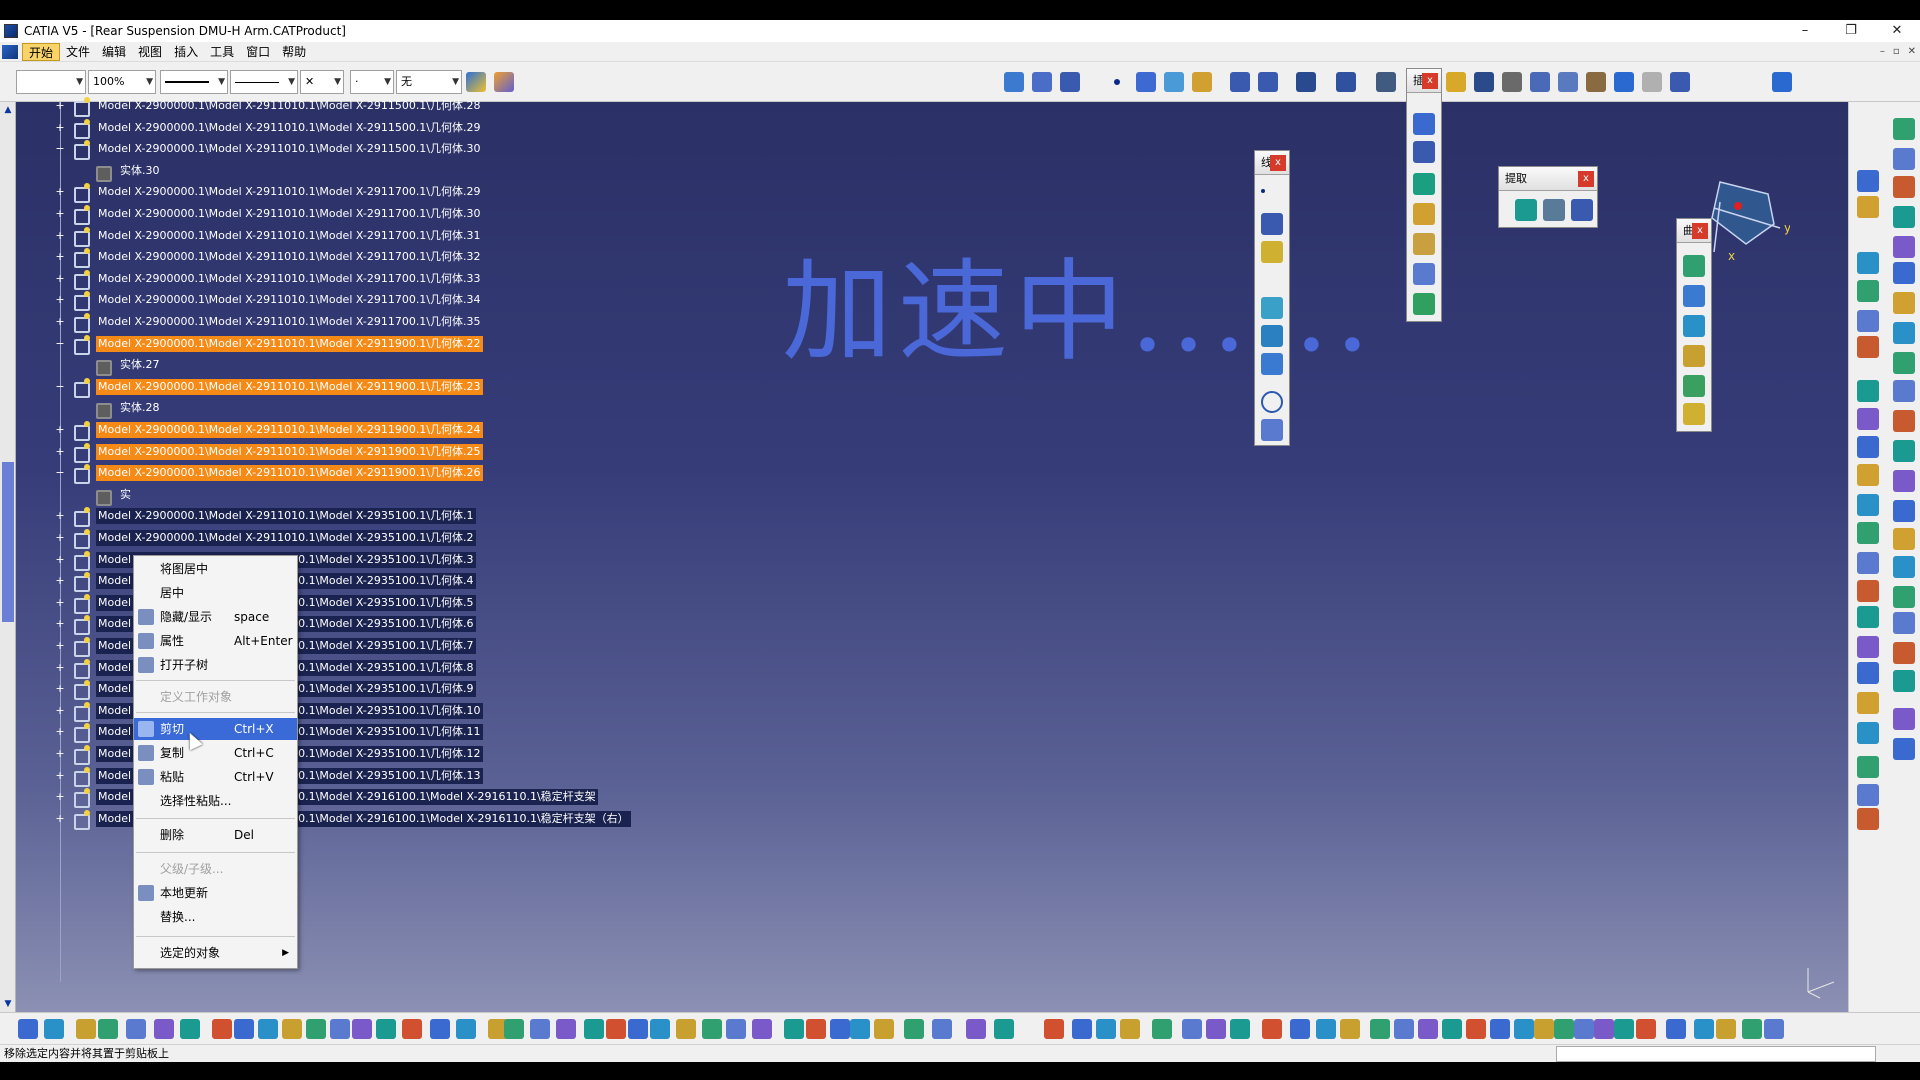  I want to click on menu-view: 视图, so click(150, 52).